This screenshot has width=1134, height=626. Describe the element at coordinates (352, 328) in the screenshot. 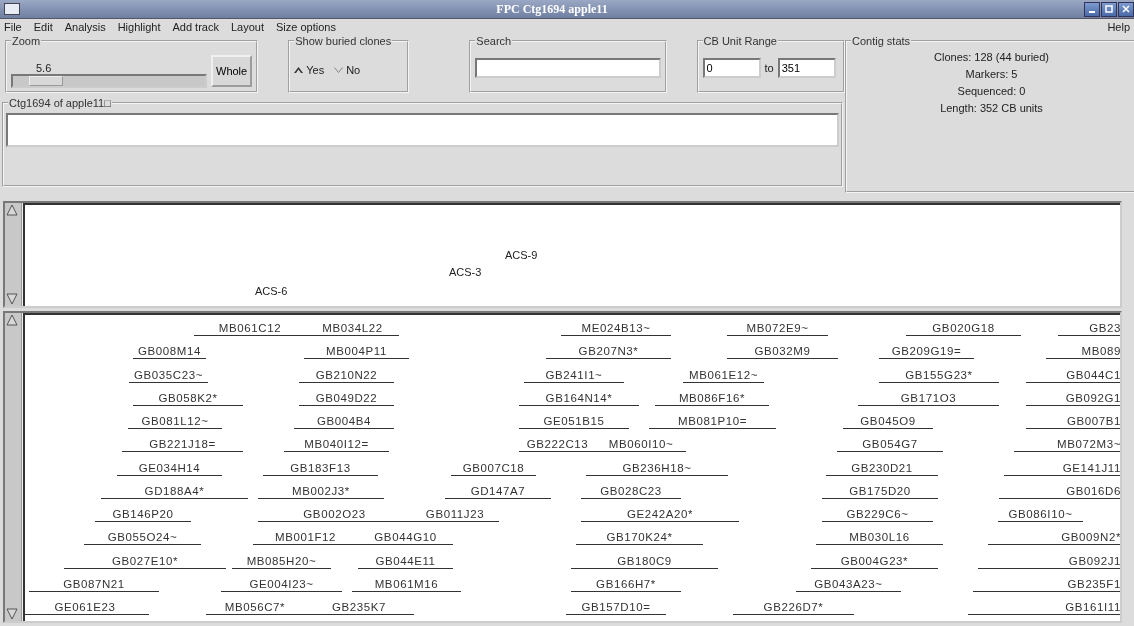

I see `clone-label: MB034L22` at that location.